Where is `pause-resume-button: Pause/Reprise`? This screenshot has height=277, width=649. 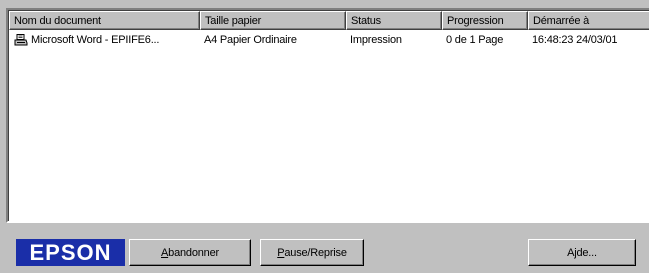
pause-resume-button: Pause/Reprise is located at coordinates (312, 252).